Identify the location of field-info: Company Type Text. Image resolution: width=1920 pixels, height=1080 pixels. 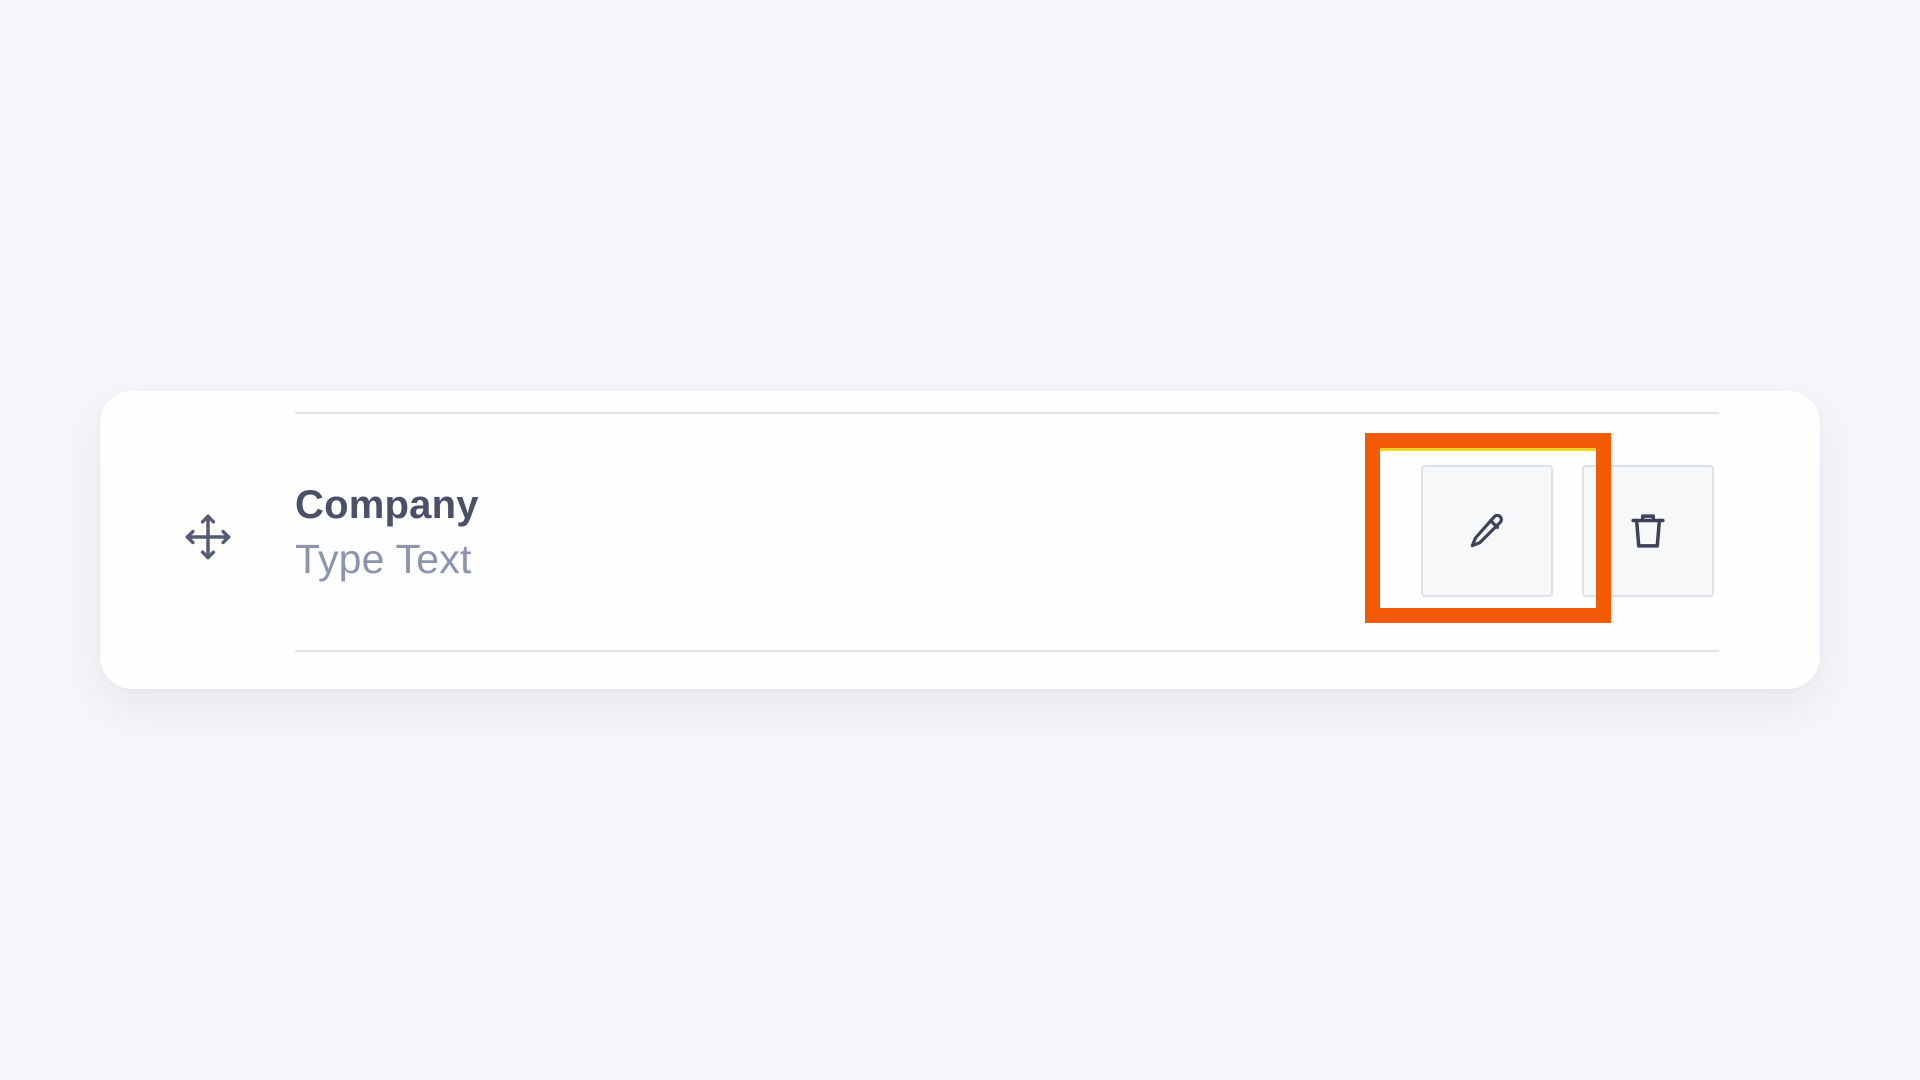
(387, 533).